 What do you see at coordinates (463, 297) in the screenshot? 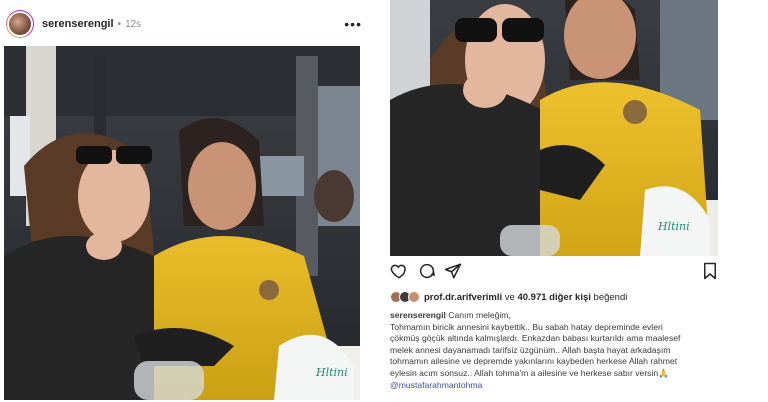
I see `liker-username: prof.dr.arifverimli` at bounding box center [463, 297].